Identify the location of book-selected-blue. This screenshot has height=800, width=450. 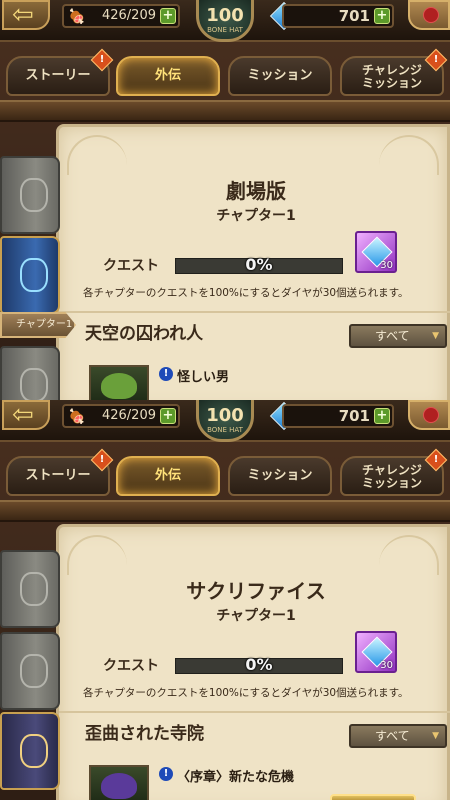
(30, 275).